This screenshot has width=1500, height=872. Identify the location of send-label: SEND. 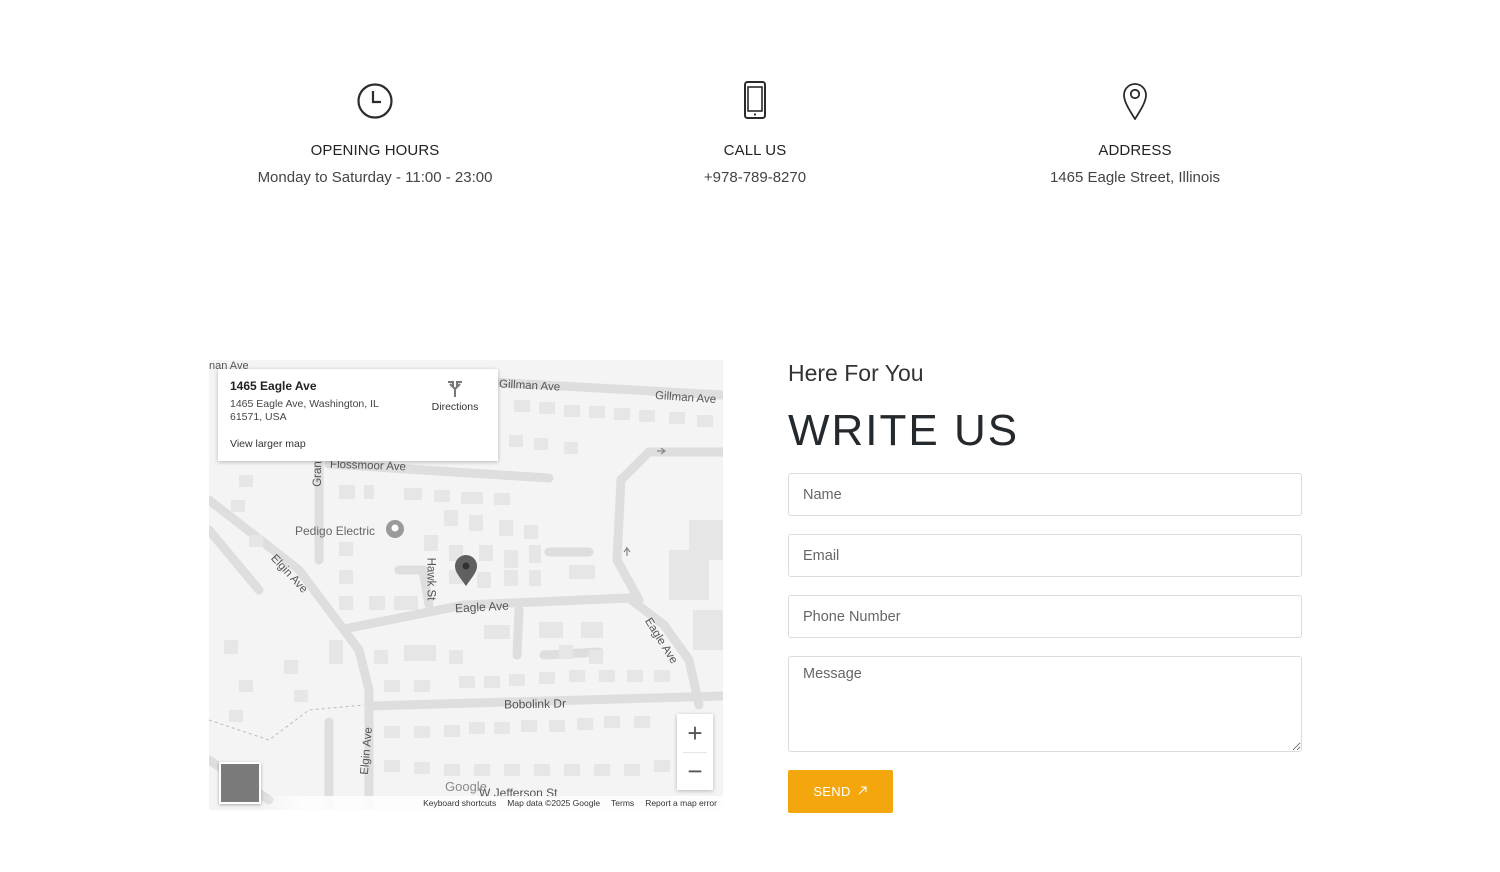
(832, 791).